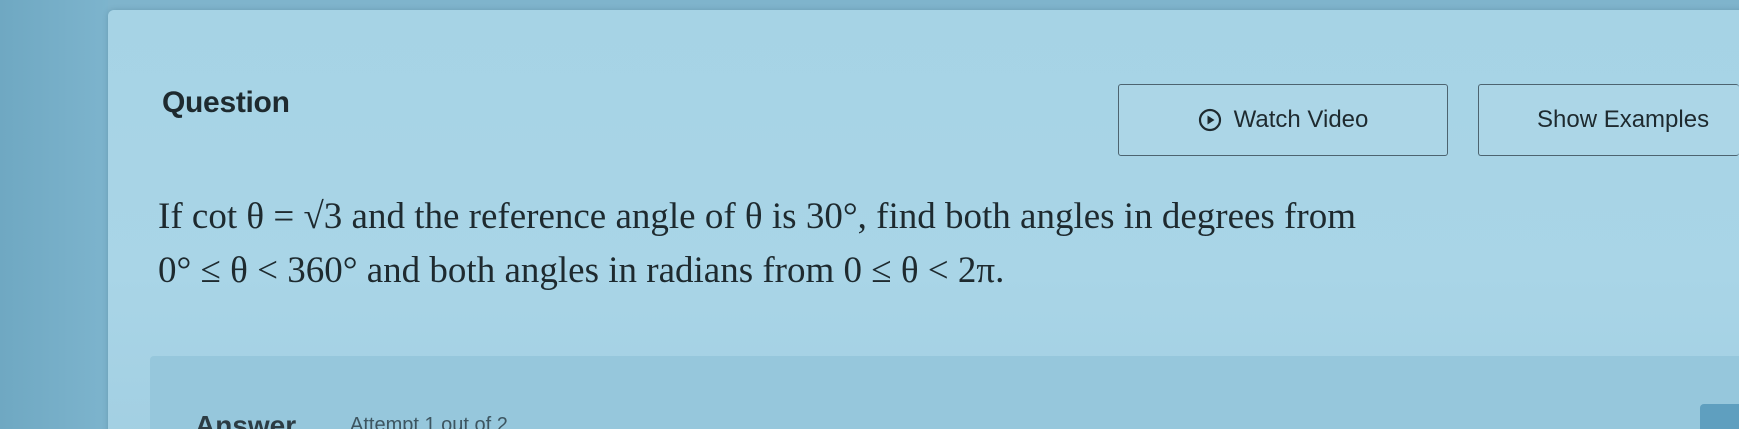  What do you see at coordinates (784, 216) in the screenshot?
I see `line1-is: is` at bounding box center [784, 216].